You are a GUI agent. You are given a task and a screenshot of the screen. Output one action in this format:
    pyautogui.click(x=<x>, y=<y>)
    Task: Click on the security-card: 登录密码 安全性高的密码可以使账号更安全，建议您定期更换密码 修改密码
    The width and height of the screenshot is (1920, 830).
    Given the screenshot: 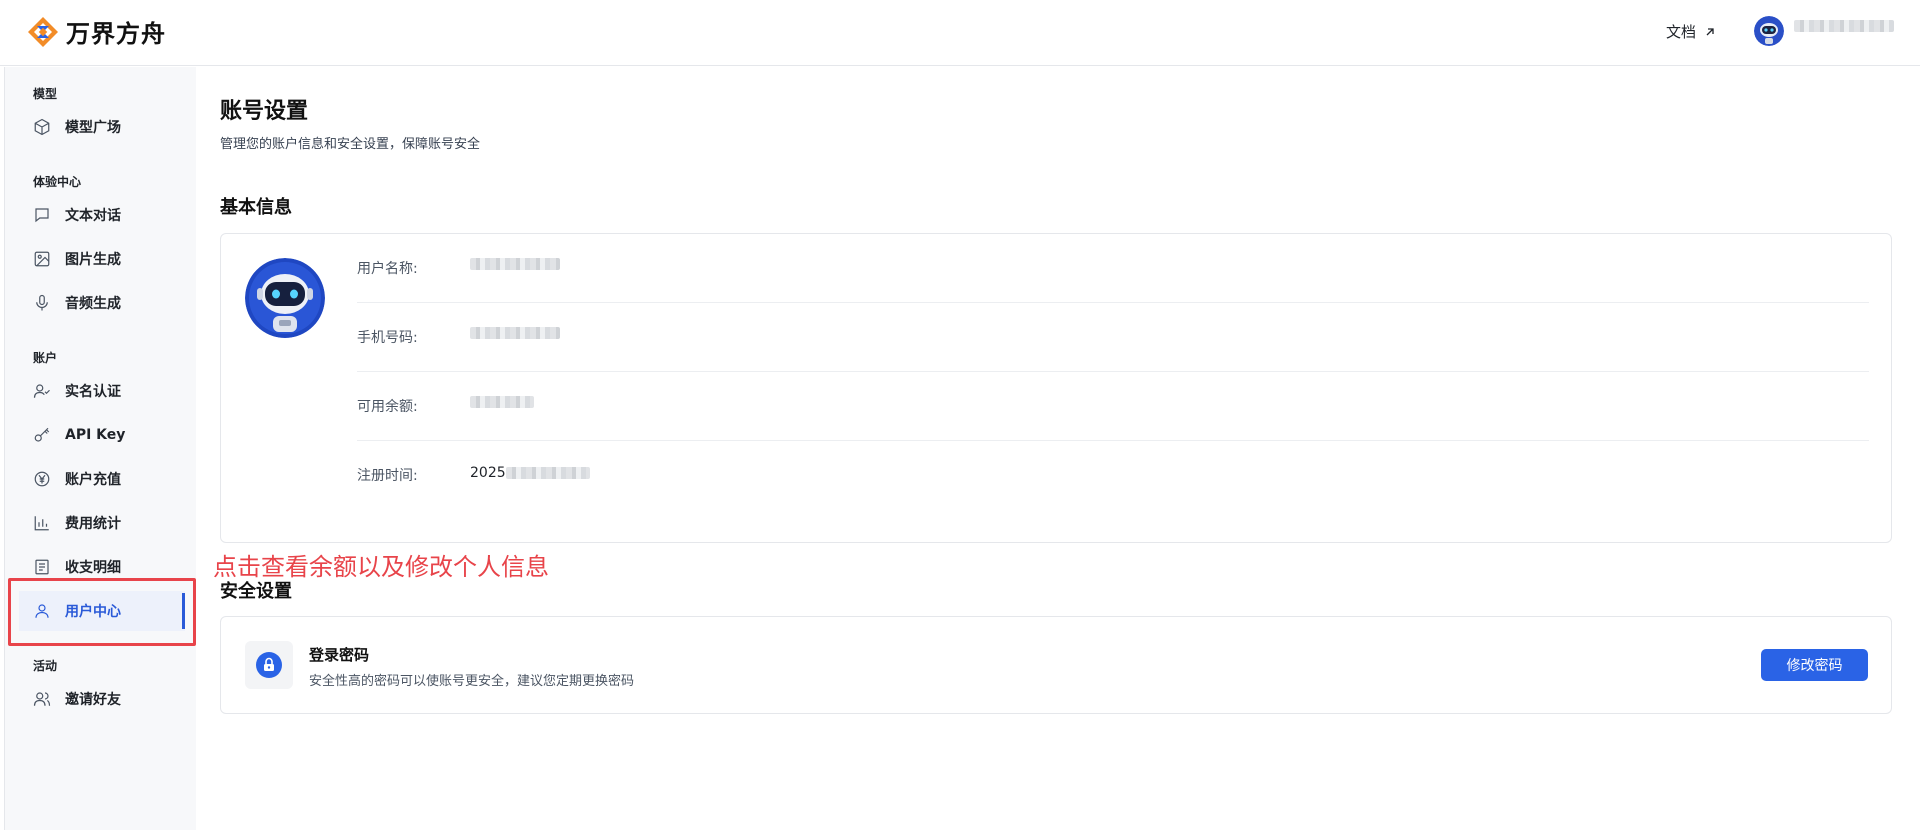 What is the action you would take?
    pyautogui.click(x=1056, y=665)
    